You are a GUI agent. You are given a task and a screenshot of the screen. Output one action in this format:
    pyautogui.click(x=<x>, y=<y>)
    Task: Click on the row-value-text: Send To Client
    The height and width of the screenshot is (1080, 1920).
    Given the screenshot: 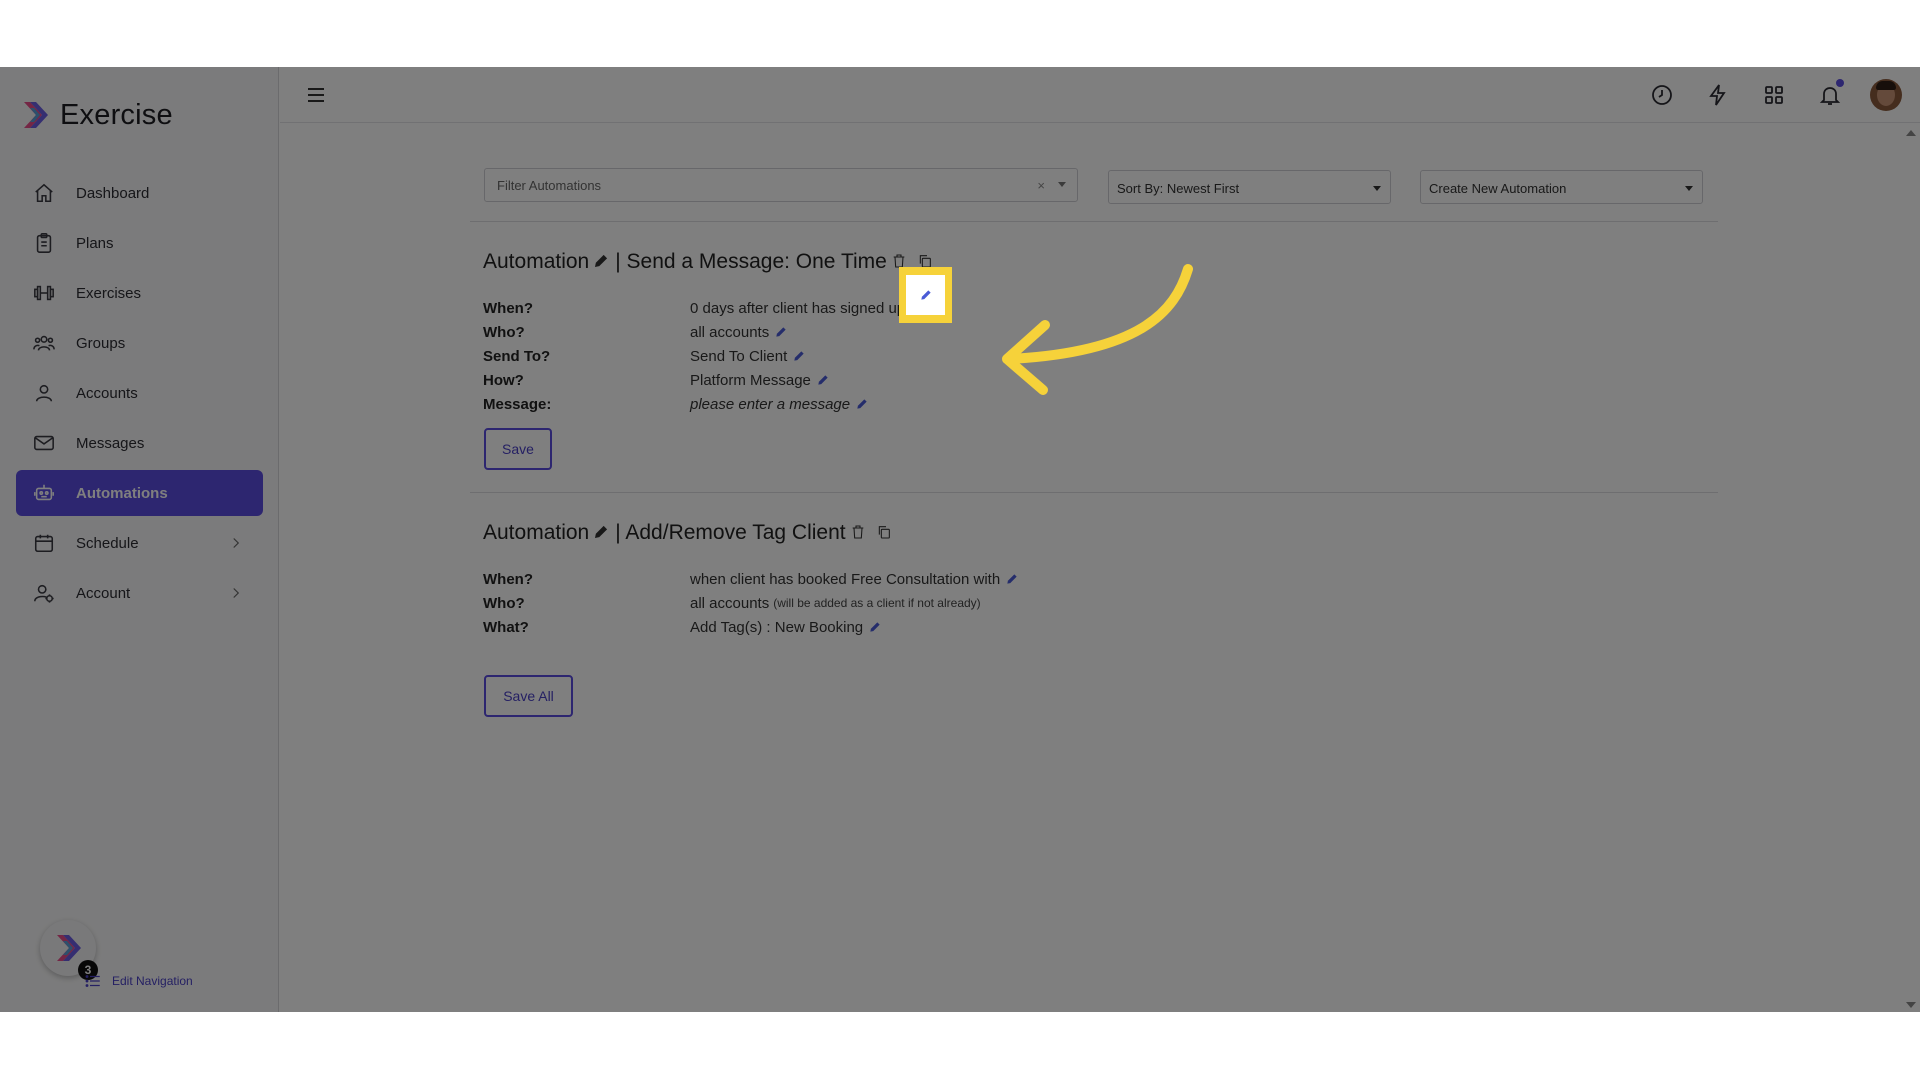 What is the action you would take?
    pyautogui.click(x=739, y=356)
    